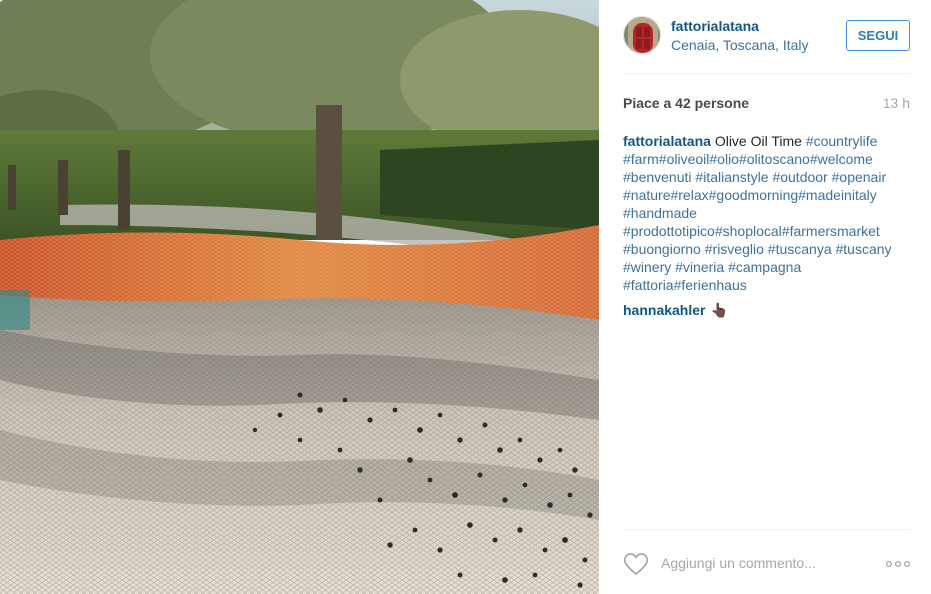 Image resolution: width=931 pixels, height=594 pixels. What do you see at coordinates (842, 141) in the screenshot?
I see `hashtag-link: #countrylife` at bounding box center [842, 141].